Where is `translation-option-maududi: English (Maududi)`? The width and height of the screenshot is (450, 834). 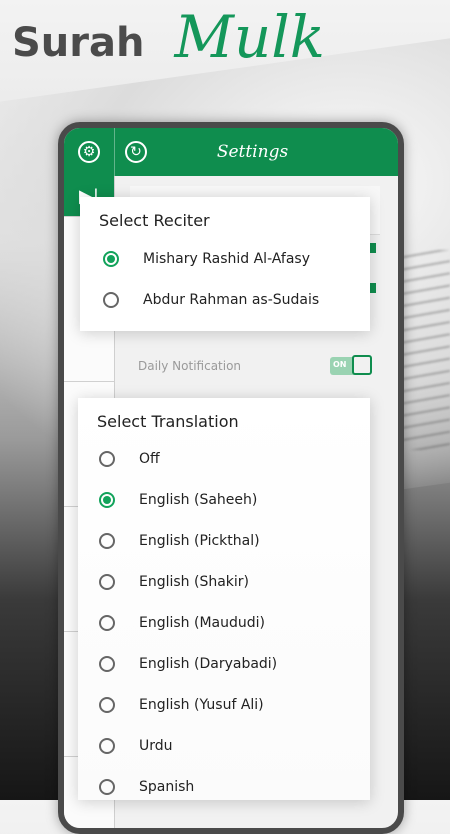 translation-option-maududi: English (Maududi) is located at coordinates (234, 622).